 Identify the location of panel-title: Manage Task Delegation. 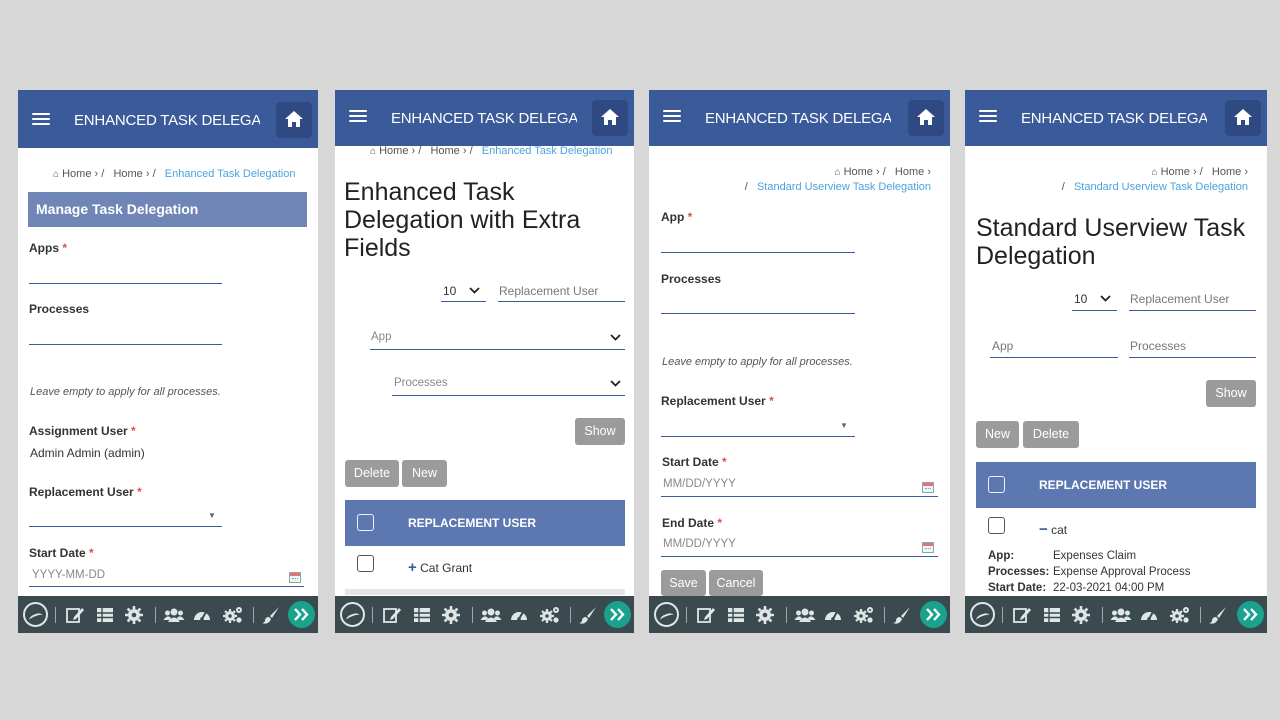
(167, 209).